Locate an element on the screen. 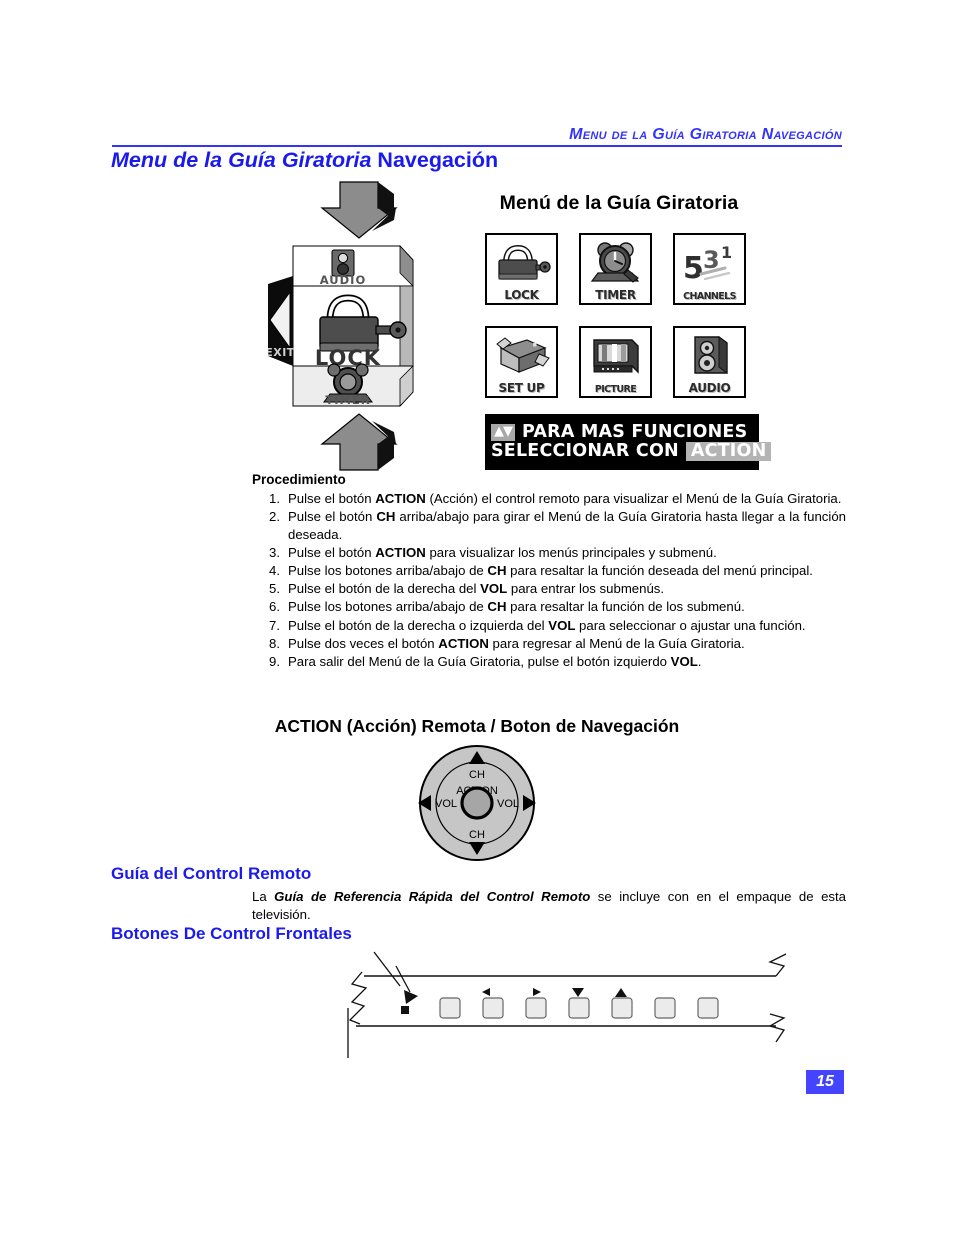  osd-icon-setup: SET UP is located at coordinates (521, 362).